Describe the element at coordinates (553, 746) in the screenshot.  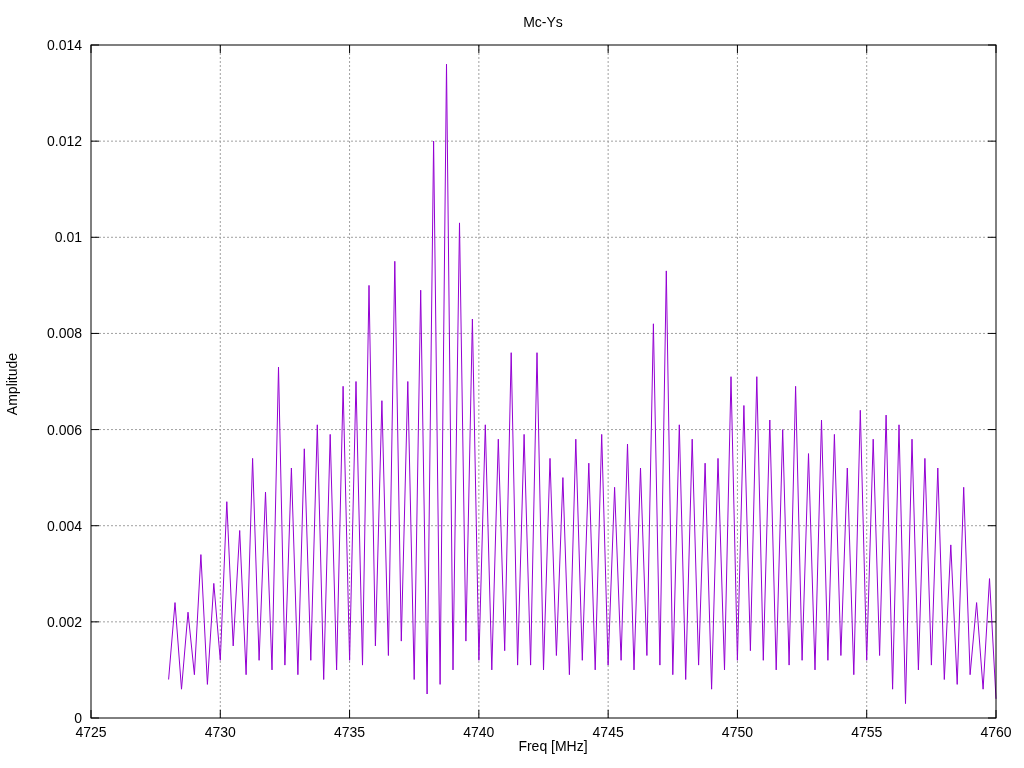
I see `x-axis-label: Freq [MHz]` at that location.